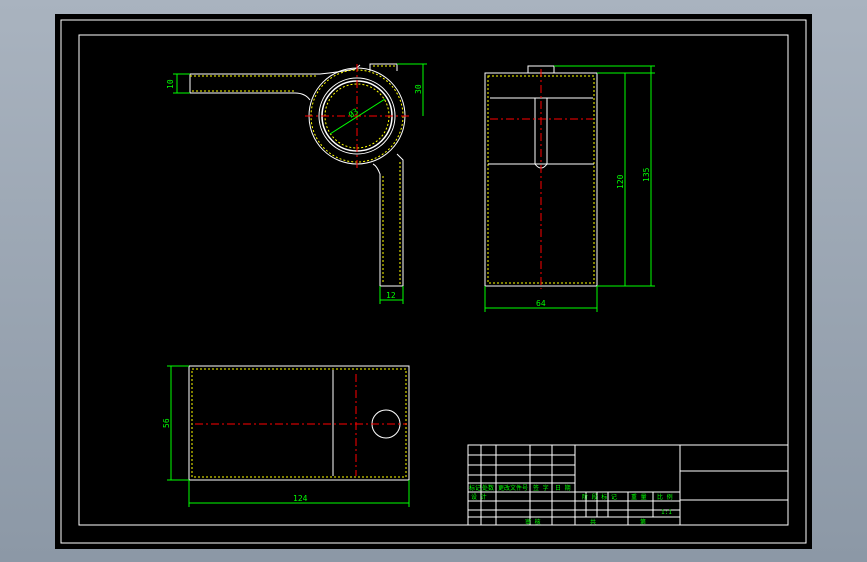 The image size is (867, 562). Describe the element at coordinates (639, 497) in the screenshot. I see `tb-label-weight: 重 量` at that location.